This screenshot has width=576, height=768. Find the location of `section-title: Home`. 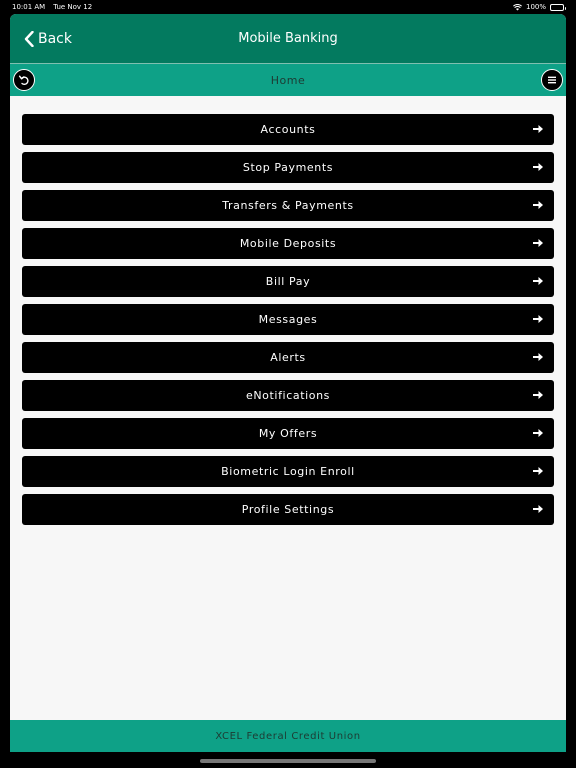

section-title: Home is located at coordinates (288, 80).